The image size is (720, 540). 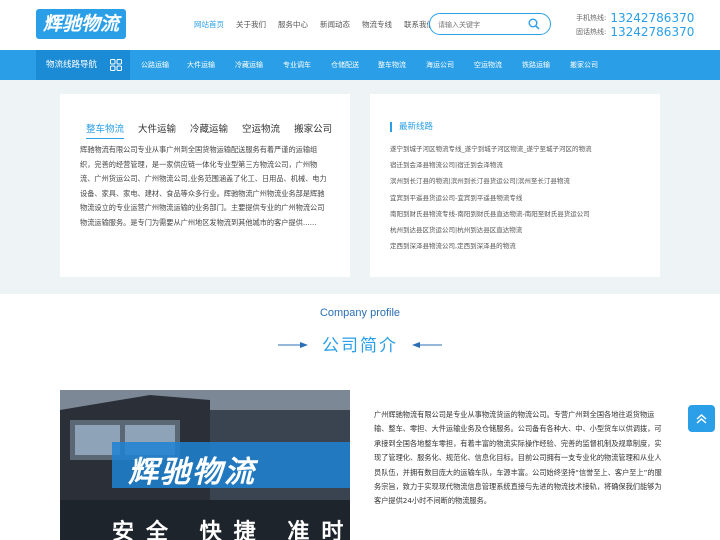 I want to click on routes-title: 最新线路, so click(x=411, y=127).